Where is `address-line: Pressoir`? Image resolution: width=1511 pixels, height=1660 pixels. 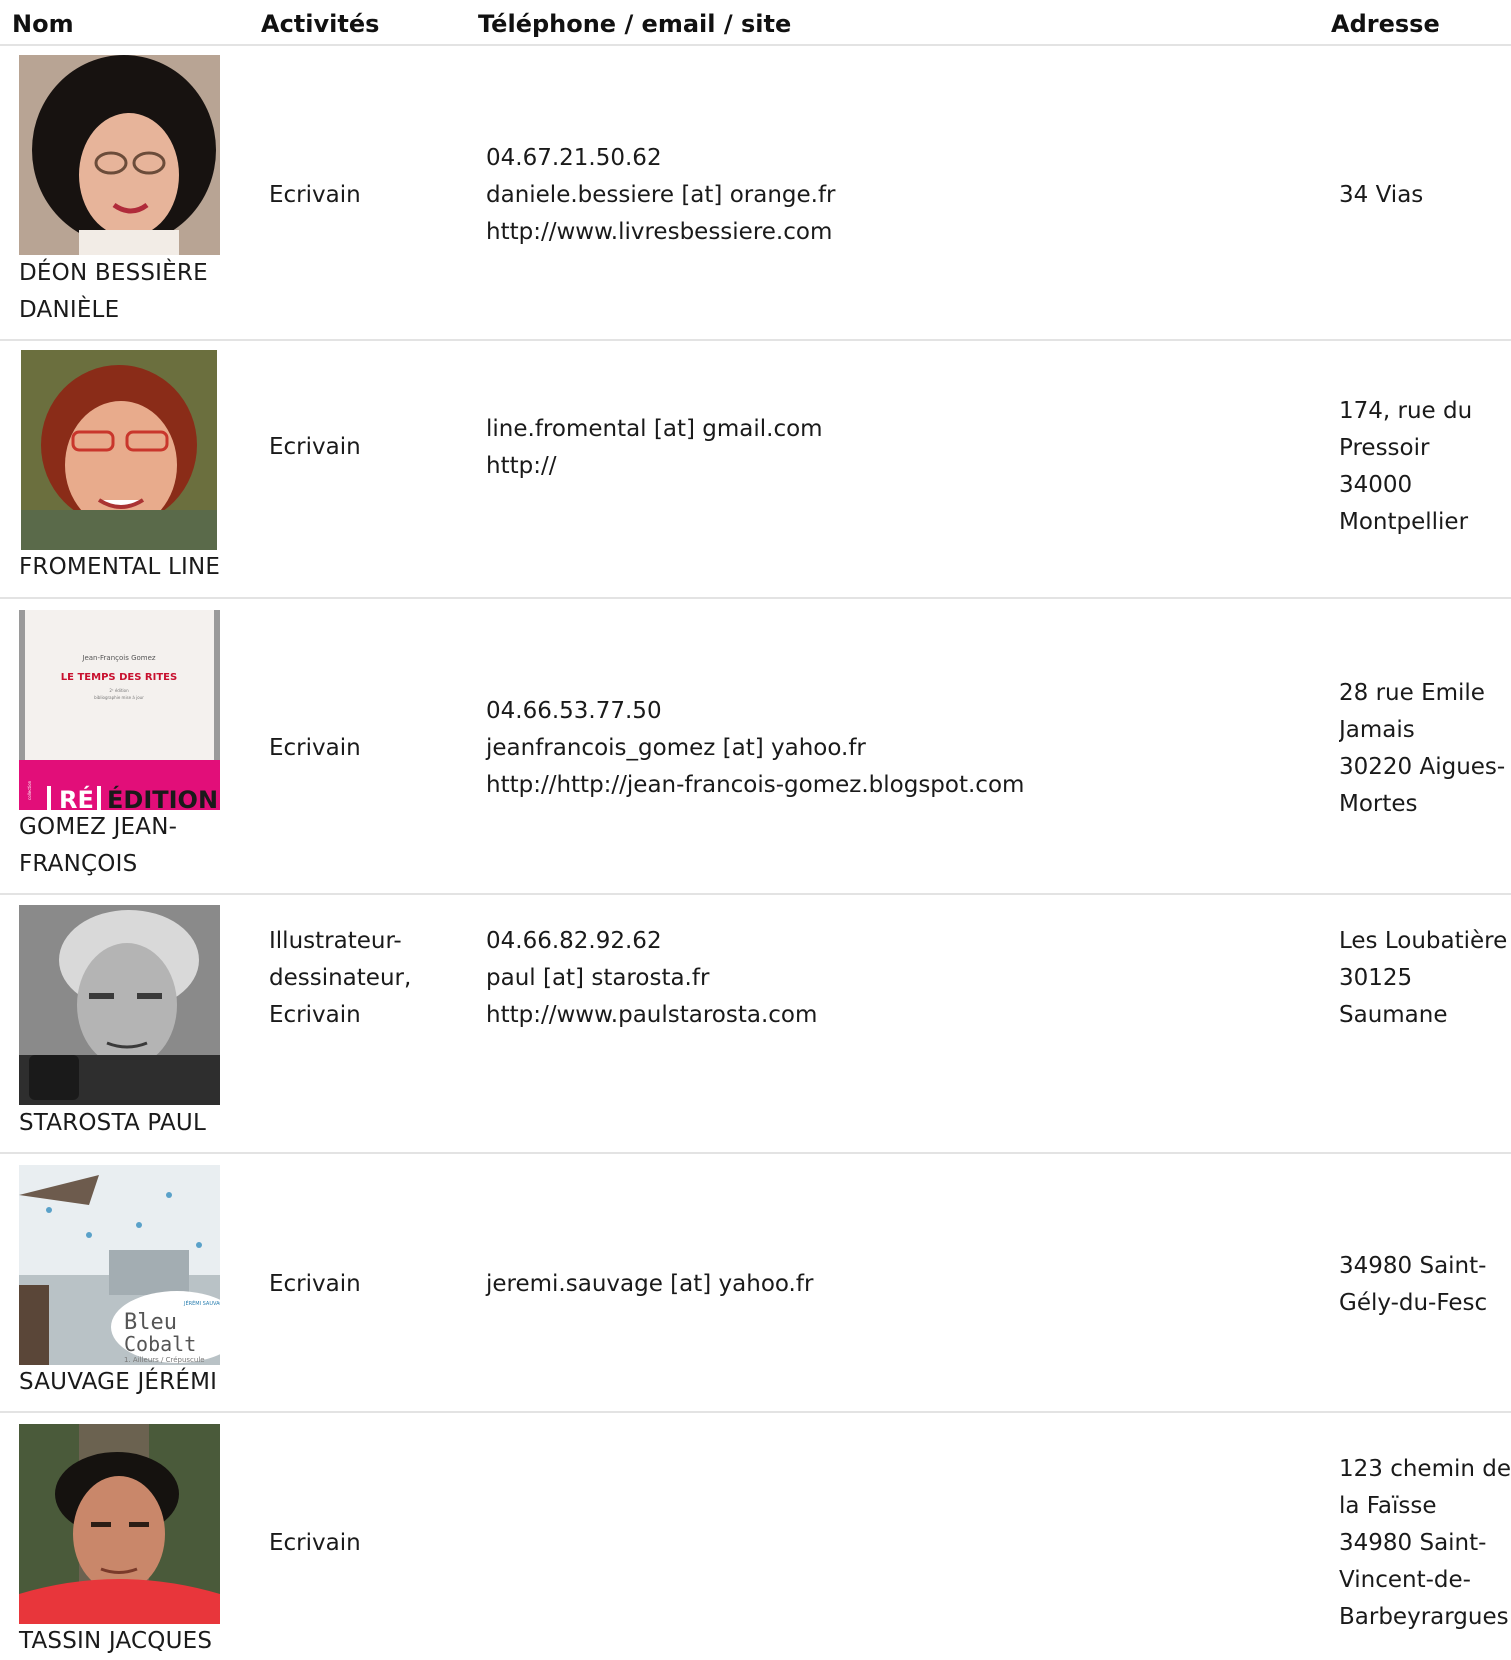
address-line: Pressoir is located at coordinates (1384, 448).